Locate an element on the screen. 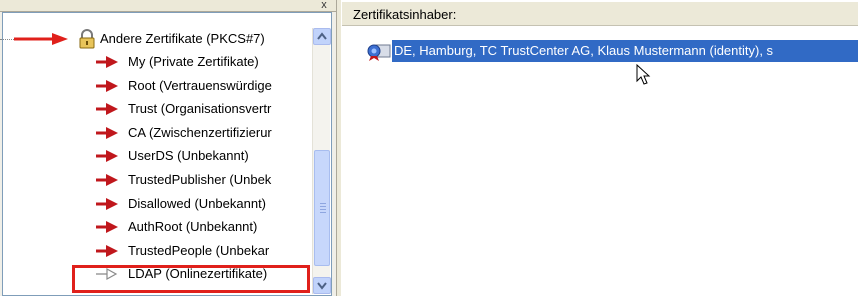 Image resolution: width=858 pixels, height=296 pixels. tree-item-label: Trust (Organisationsvertr is located at coordinates (219, 109).